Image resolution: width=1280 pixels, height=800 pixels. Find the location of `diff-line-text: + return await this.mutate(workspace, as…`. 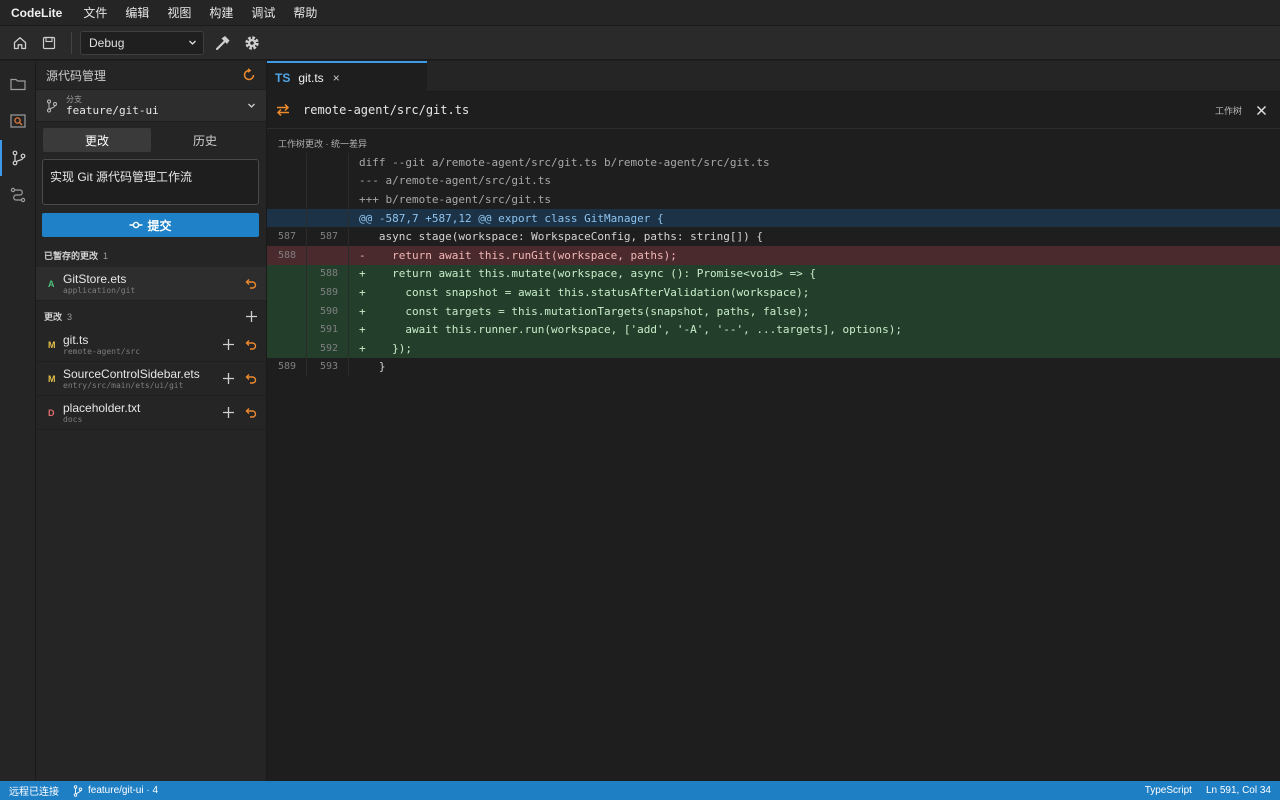

diff-line-text: + return await this.mutate(workspace, as… is located at coordinates (587, 274).